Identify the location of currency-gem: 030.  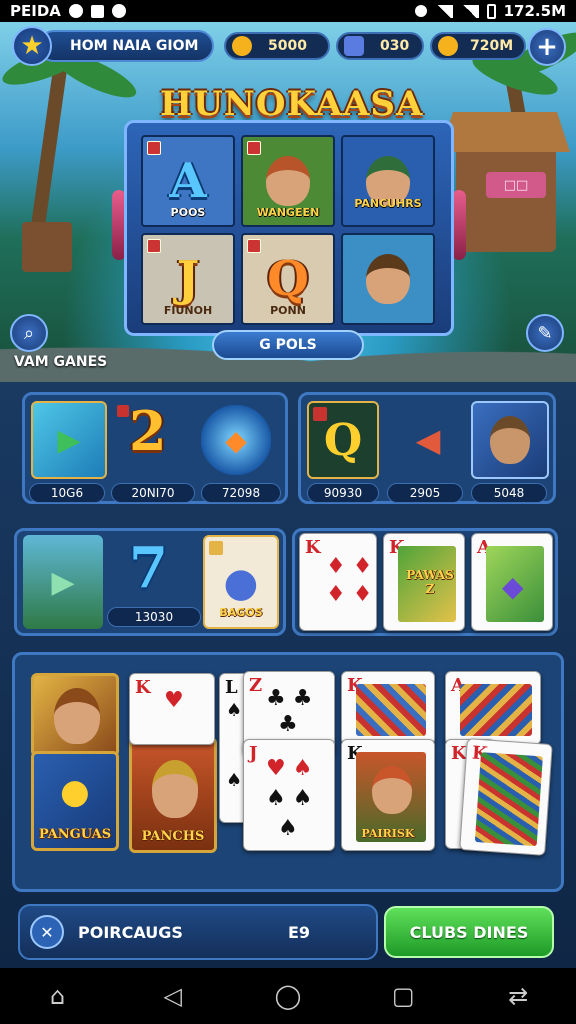
(380, 46).